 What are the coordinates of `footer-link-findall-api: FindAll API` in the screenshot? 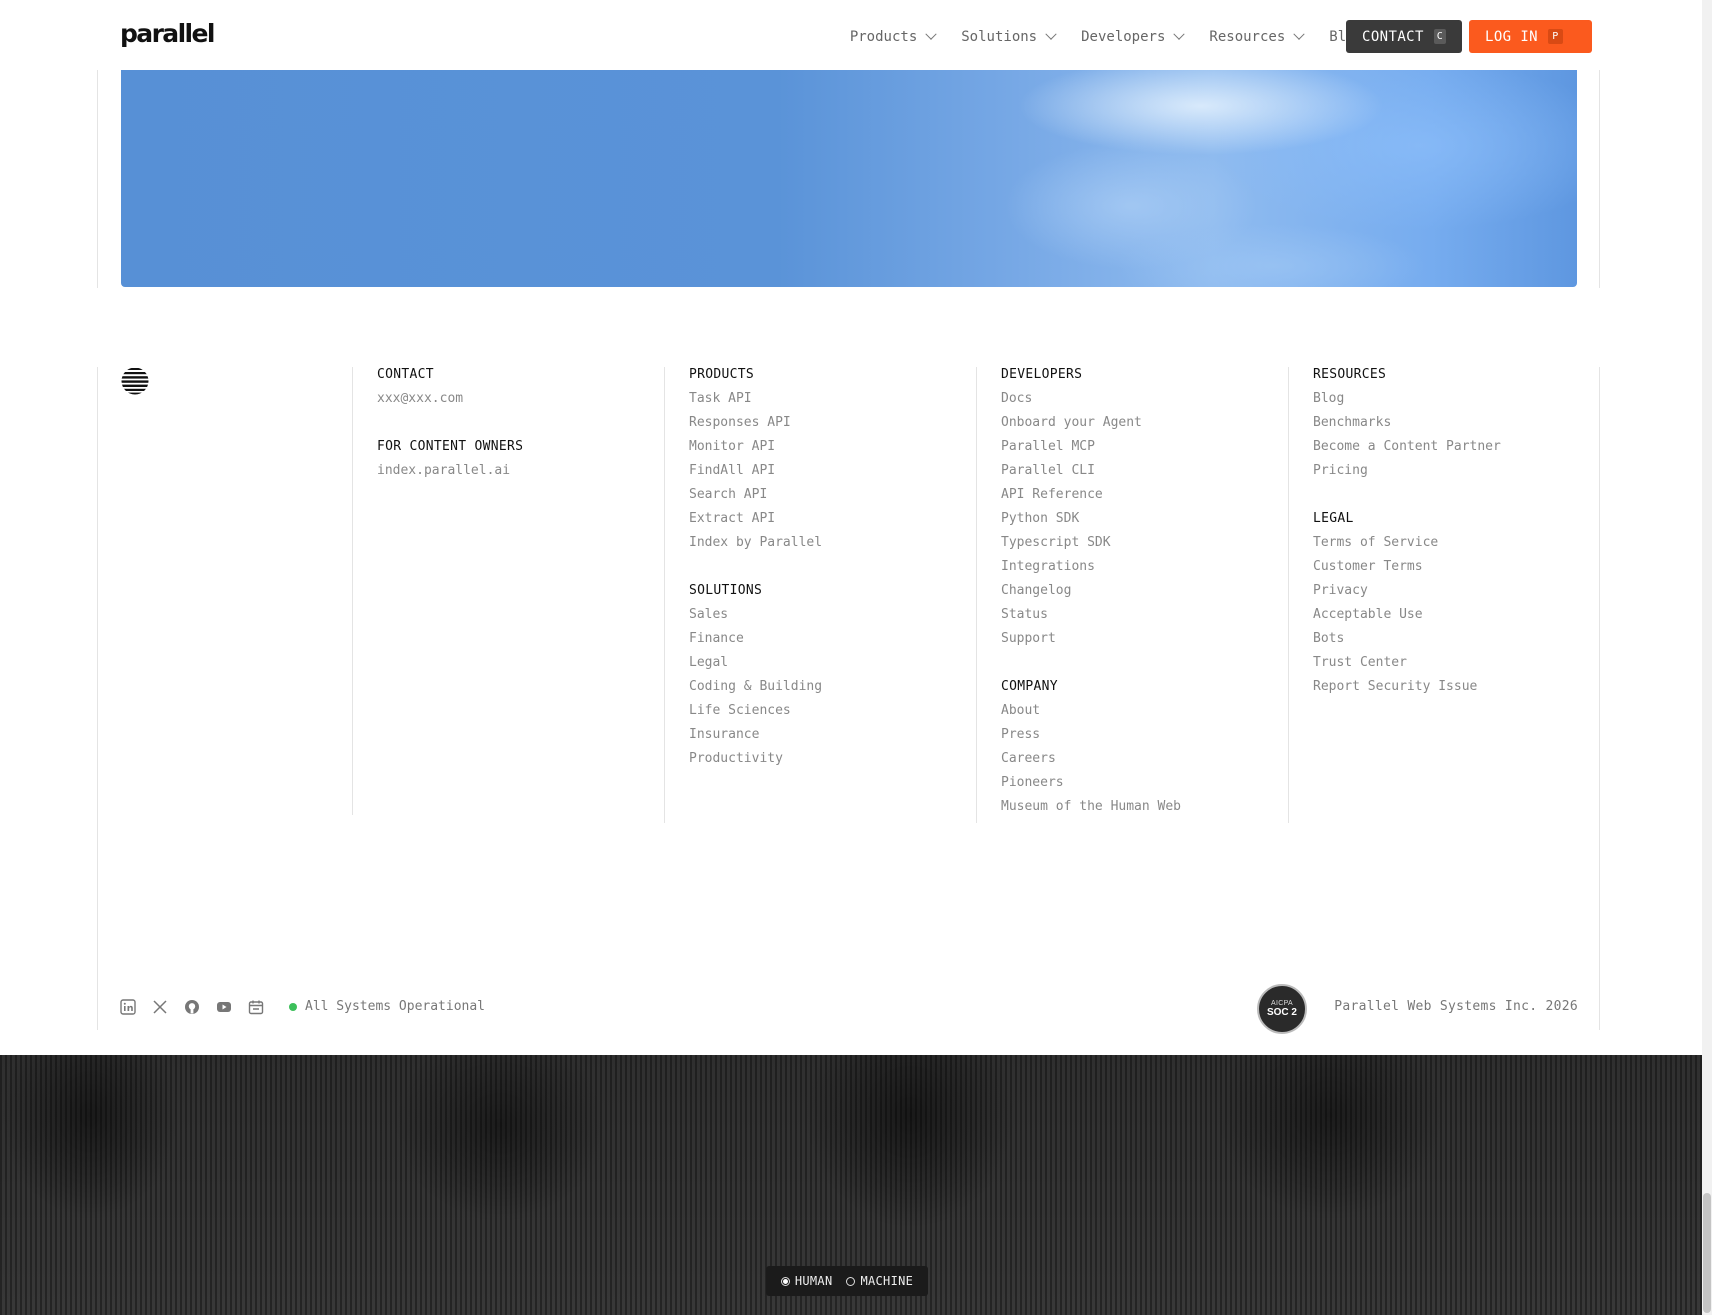 It's located at (755, 471).